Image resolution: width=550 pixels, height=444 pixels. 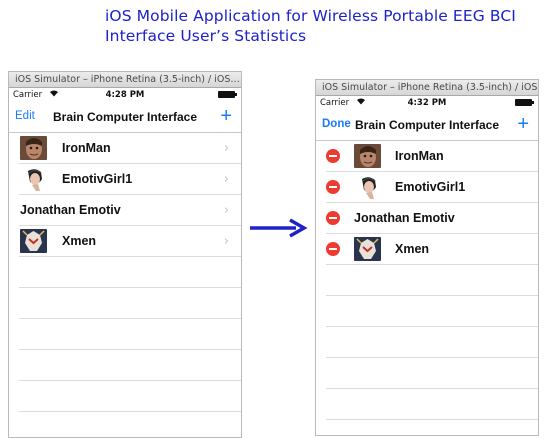 I want to click on status-time: 4:32 PM, so click(x=427, y=103).